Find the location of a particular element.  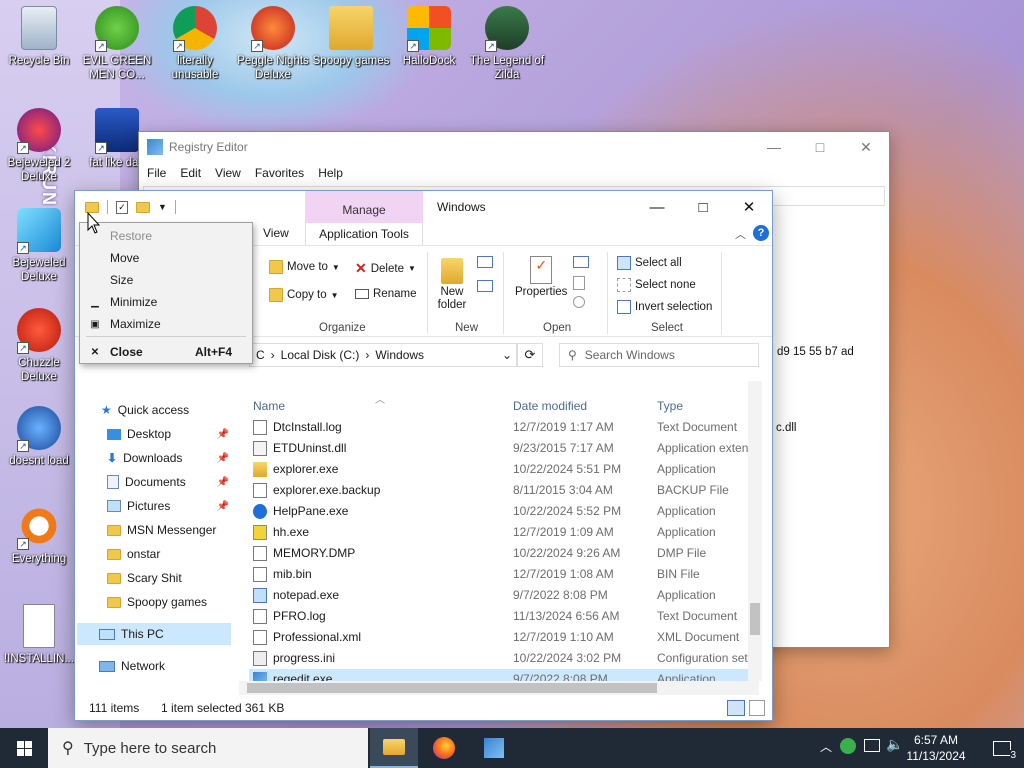

nav-item-onstar: onstar is located at coordinates (187, 554).